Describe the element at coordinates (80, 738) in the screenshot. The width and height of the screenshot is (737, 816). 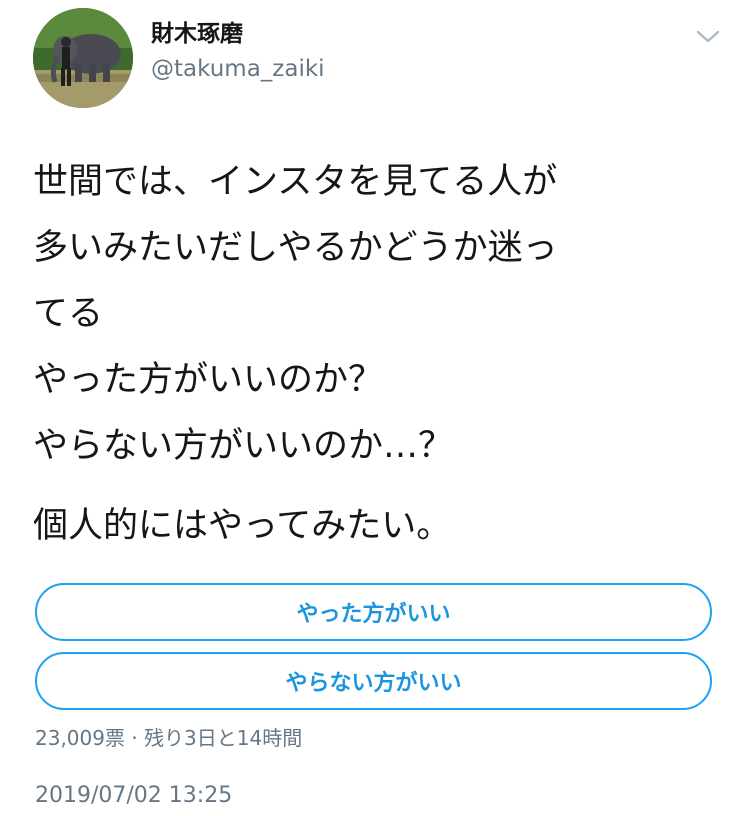
I see `poll-vote-count: 23,009票` at that location.